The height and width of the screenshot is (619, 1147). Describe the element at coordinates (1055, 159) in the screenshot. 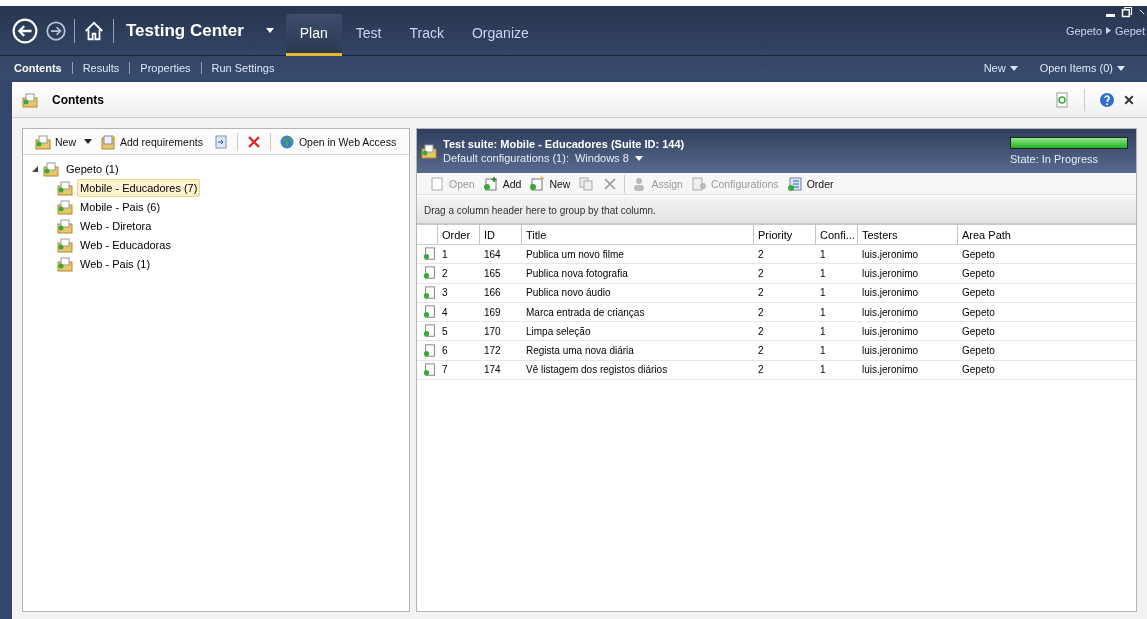

I see `suite-state: State: In Progress` at that location.